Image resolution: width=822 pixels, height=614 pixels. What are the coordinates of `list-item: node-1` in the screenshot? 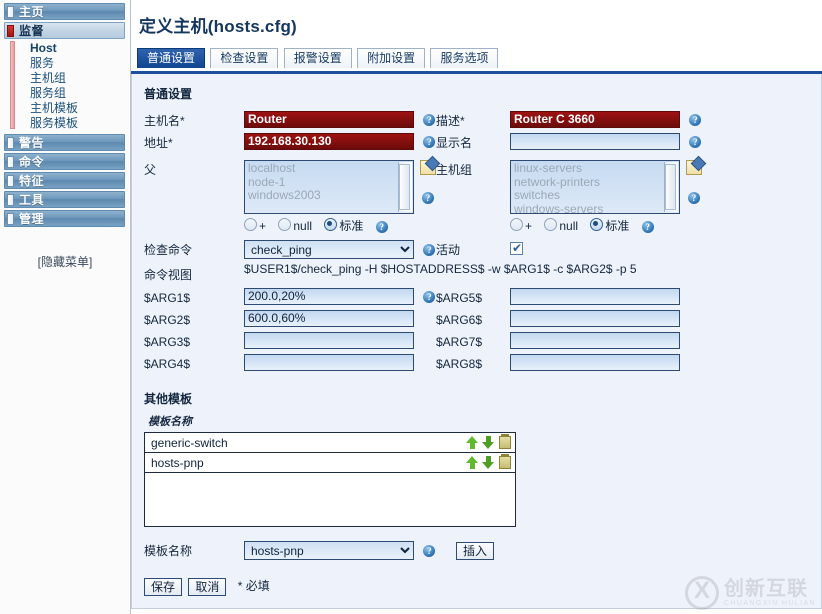 It's located at (330, 182).